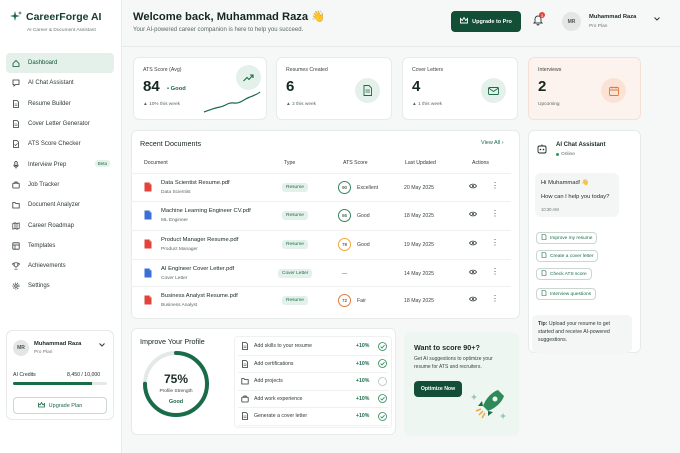 This screenshot has width=680, height=453. I want to click on credits-value: 8,450 / 10,000, so click(84, 375).